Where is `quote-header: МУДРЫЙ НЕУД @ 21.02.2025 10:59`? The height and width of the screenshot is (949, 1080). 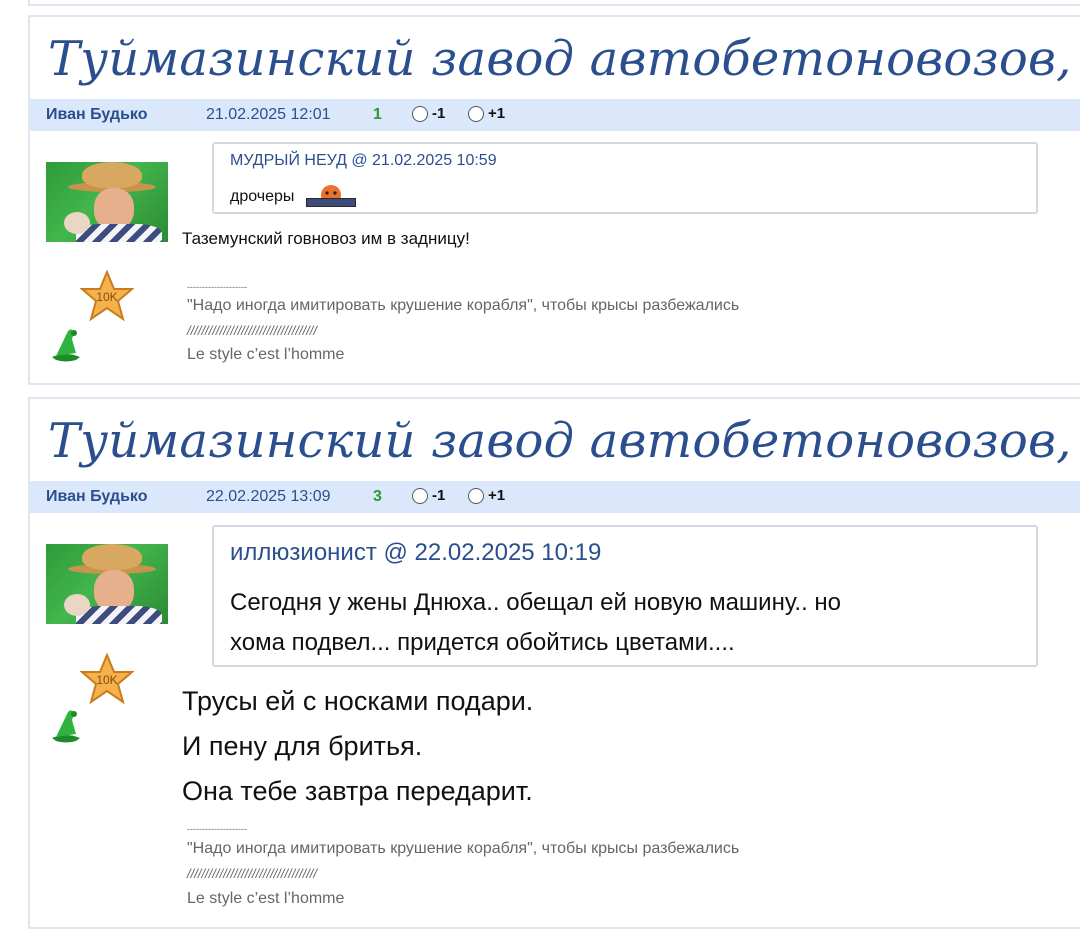
quote-header: МУДРЫЙ НЕУД @ 21.02.2025 10:59 is located at coordinates (363, 161).